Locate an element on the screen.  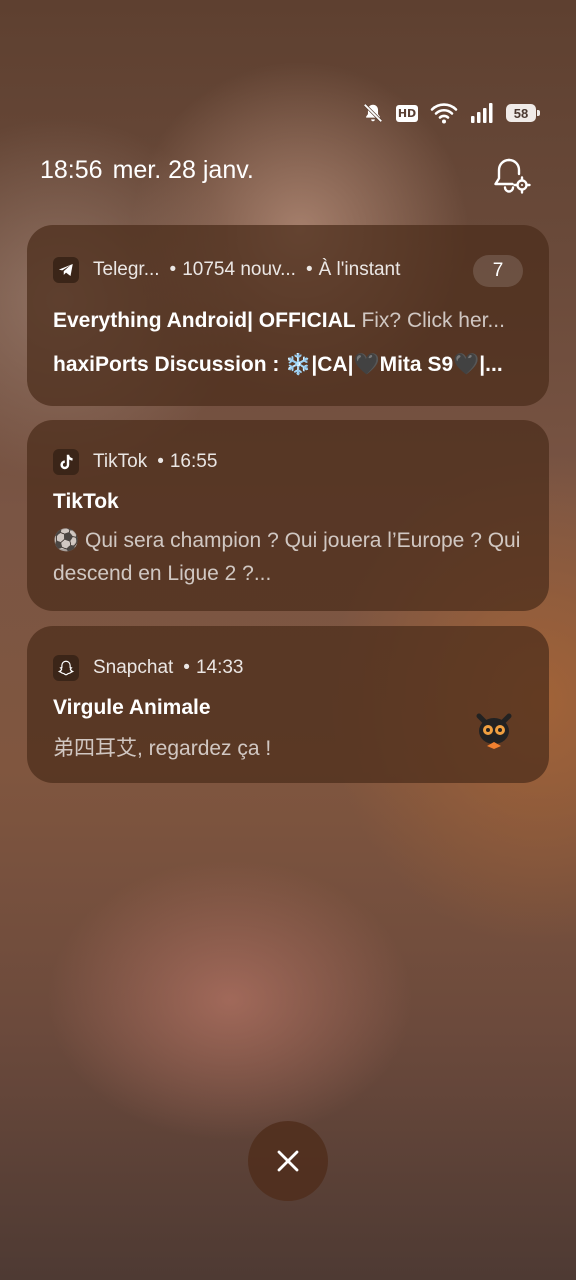
expand-count-pill: 7 is located at coordinates (498, 271).